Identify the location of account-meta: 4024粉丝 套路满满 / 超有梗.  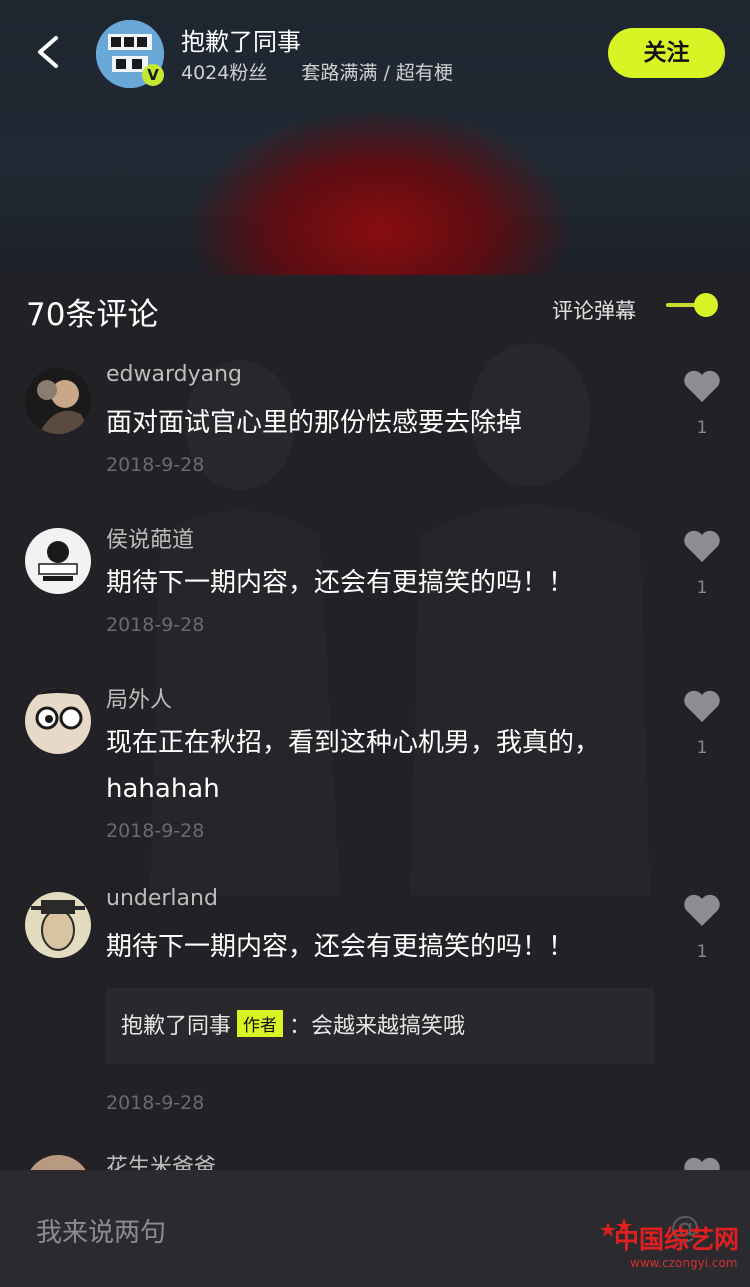
(317, 71).